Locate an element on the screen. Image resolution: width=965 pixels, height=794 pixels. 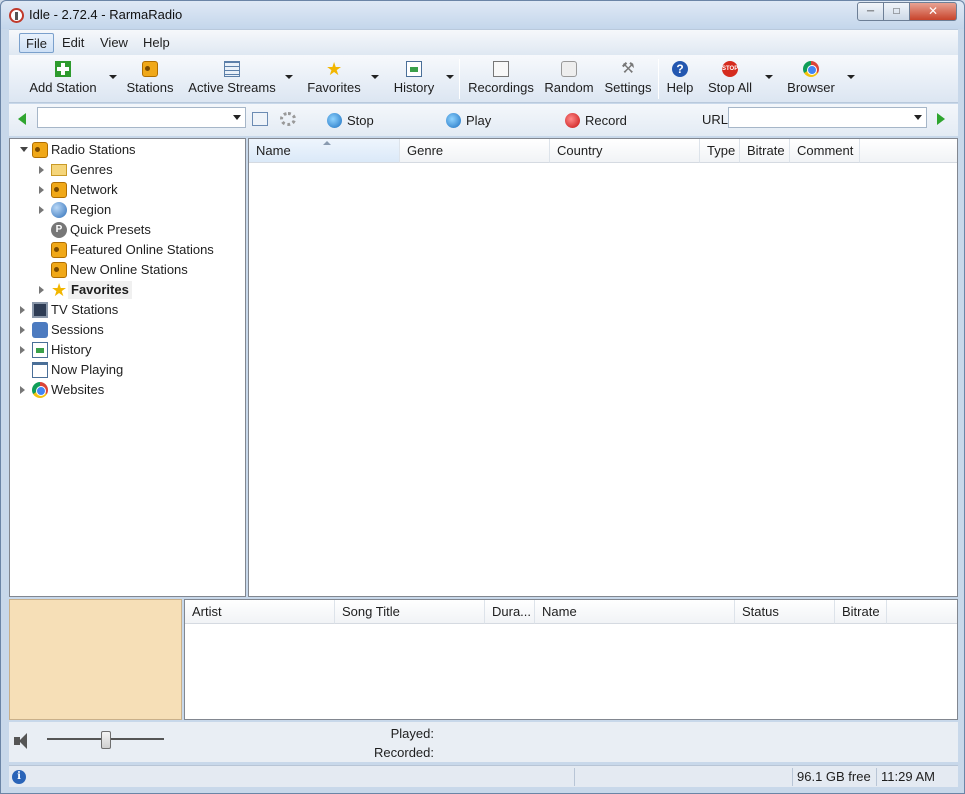
column-header-label: Status is located at coordinates (760, 611).